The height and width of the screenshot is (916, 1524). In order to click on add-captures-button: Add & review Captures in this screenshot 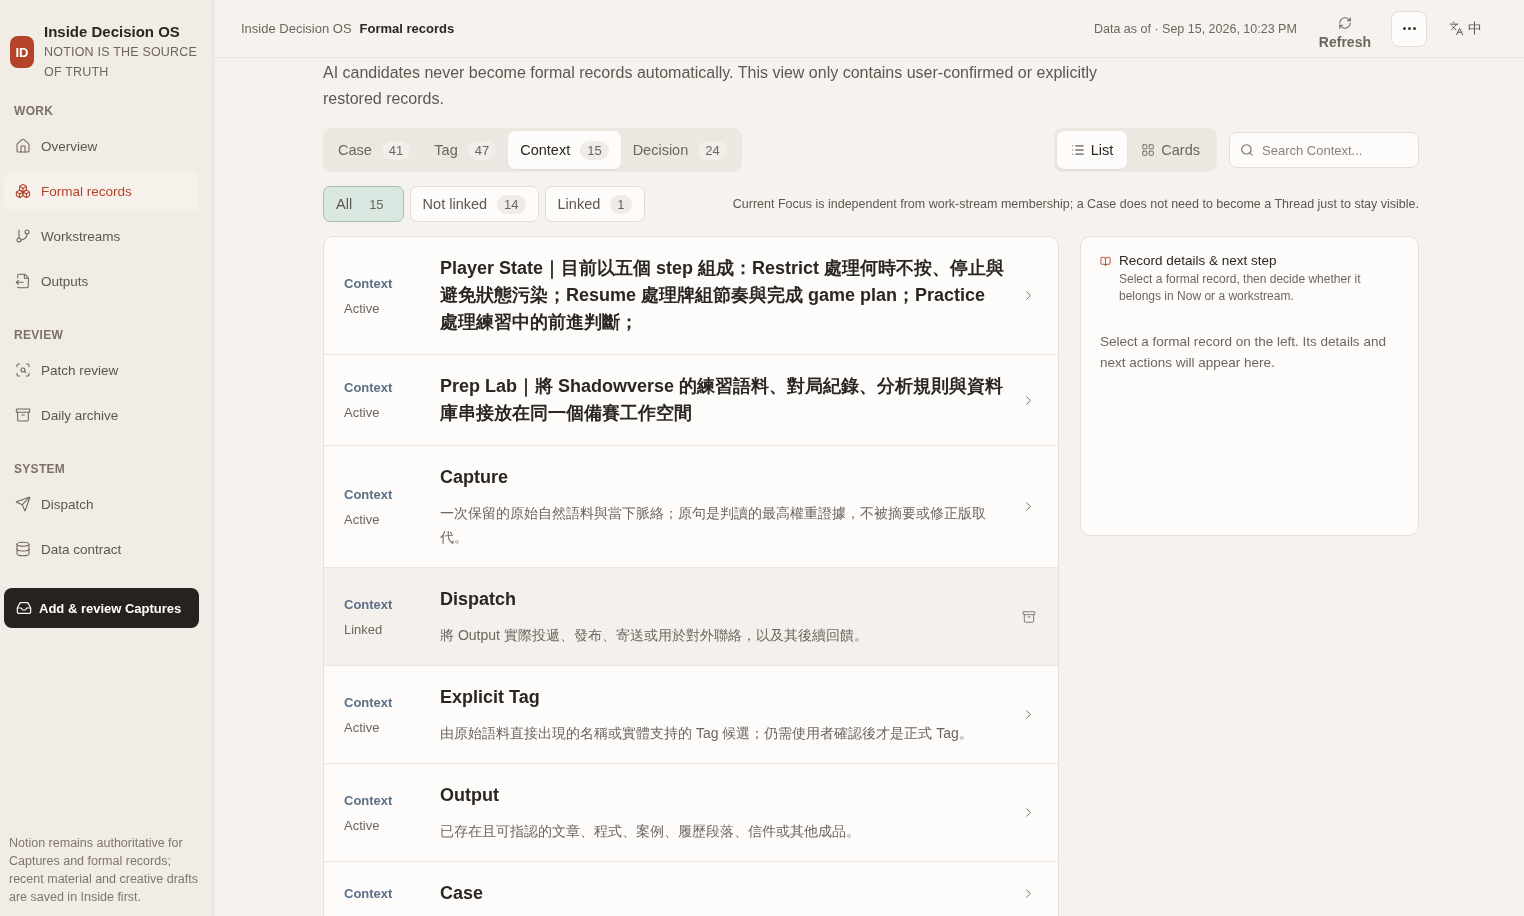, I will do `click(101, 608)`.